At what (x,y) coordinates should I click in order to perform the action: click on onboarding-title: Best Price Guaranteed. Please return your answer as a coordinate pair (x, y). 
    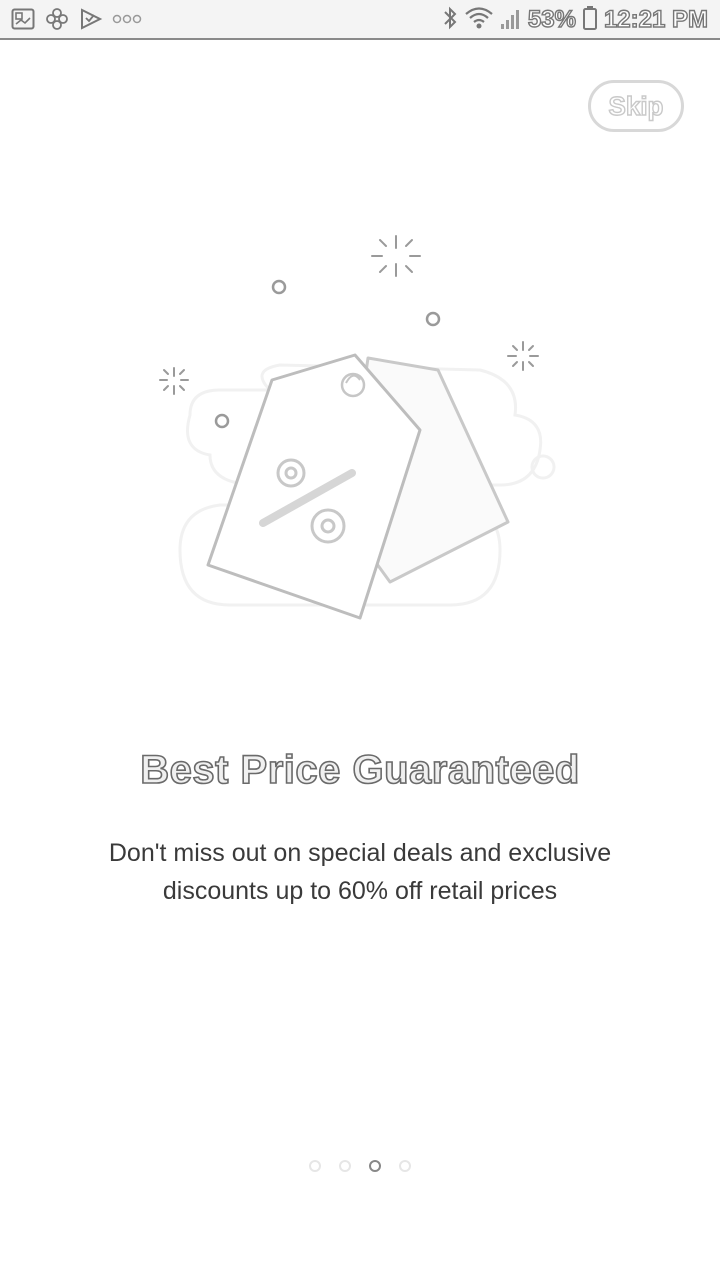
    Looking at the image, I should click on (359, 770).